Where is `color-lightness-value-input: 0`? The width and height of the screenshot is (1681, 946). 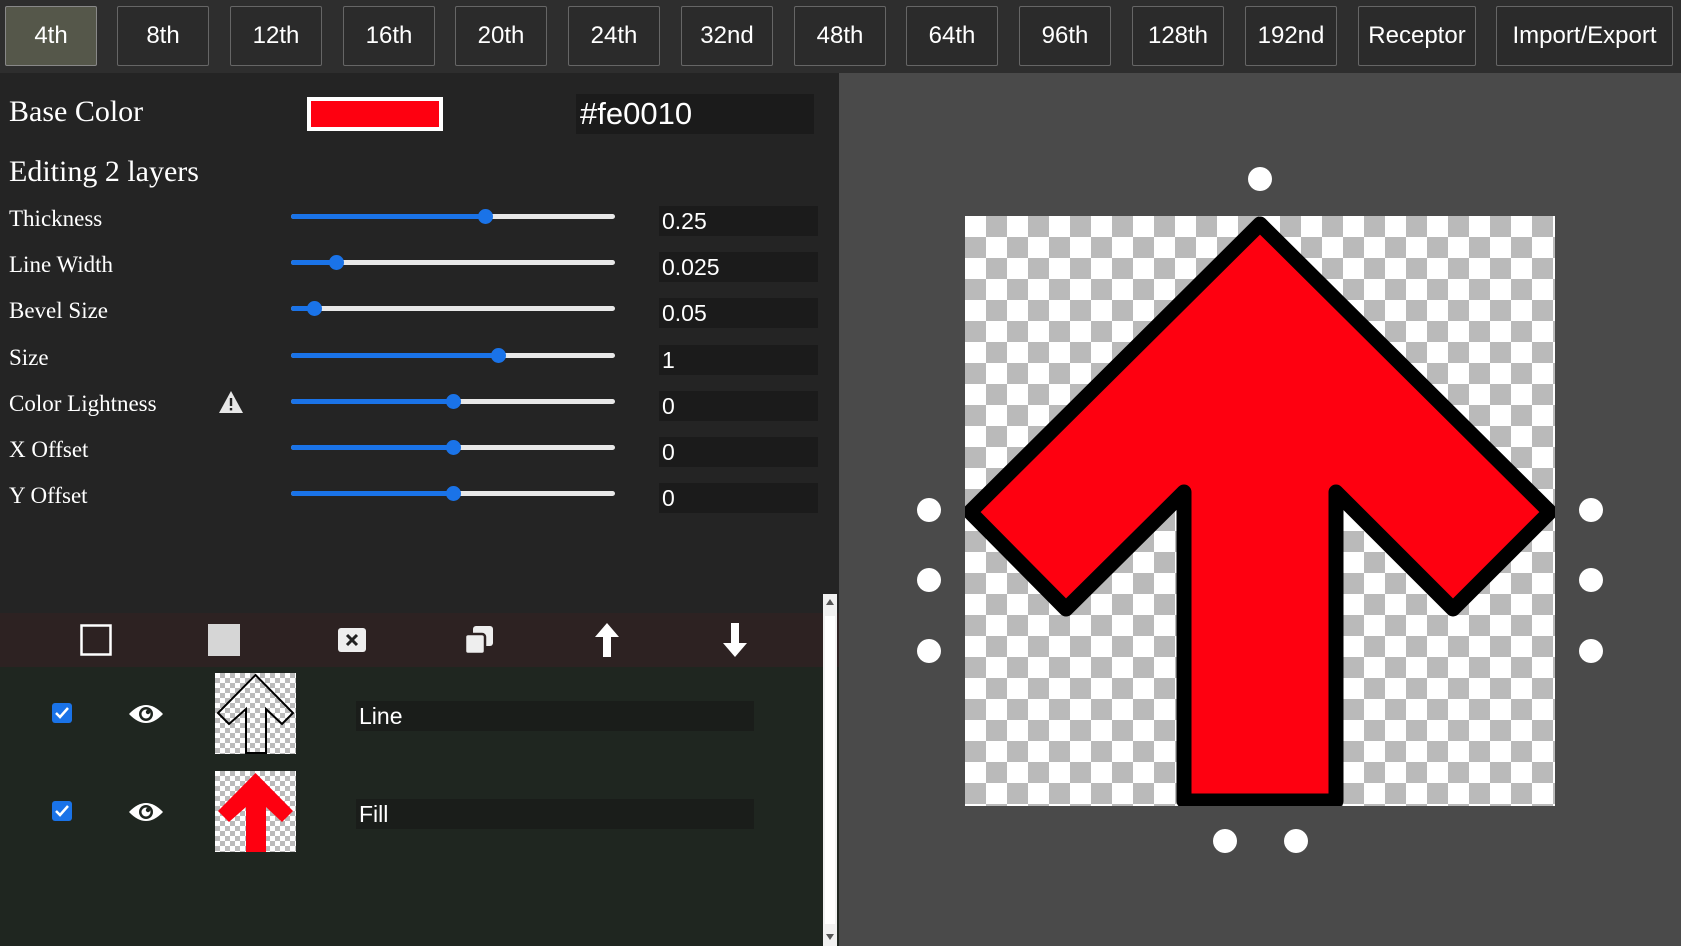 color-lightness-value-input: 0 is located at coordinates (738, 406).